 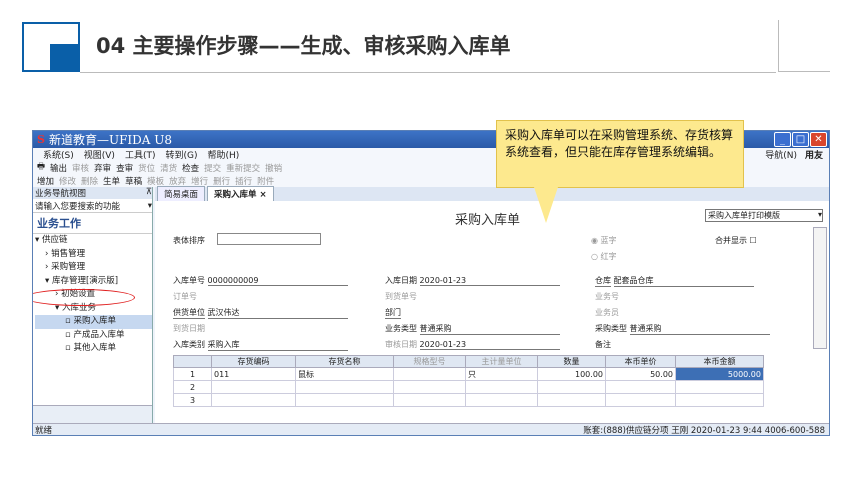 What do you see at coordinates (89, 181) in the screenshot?
I see `delete-button: 删除` at bounding box center [89, 181].